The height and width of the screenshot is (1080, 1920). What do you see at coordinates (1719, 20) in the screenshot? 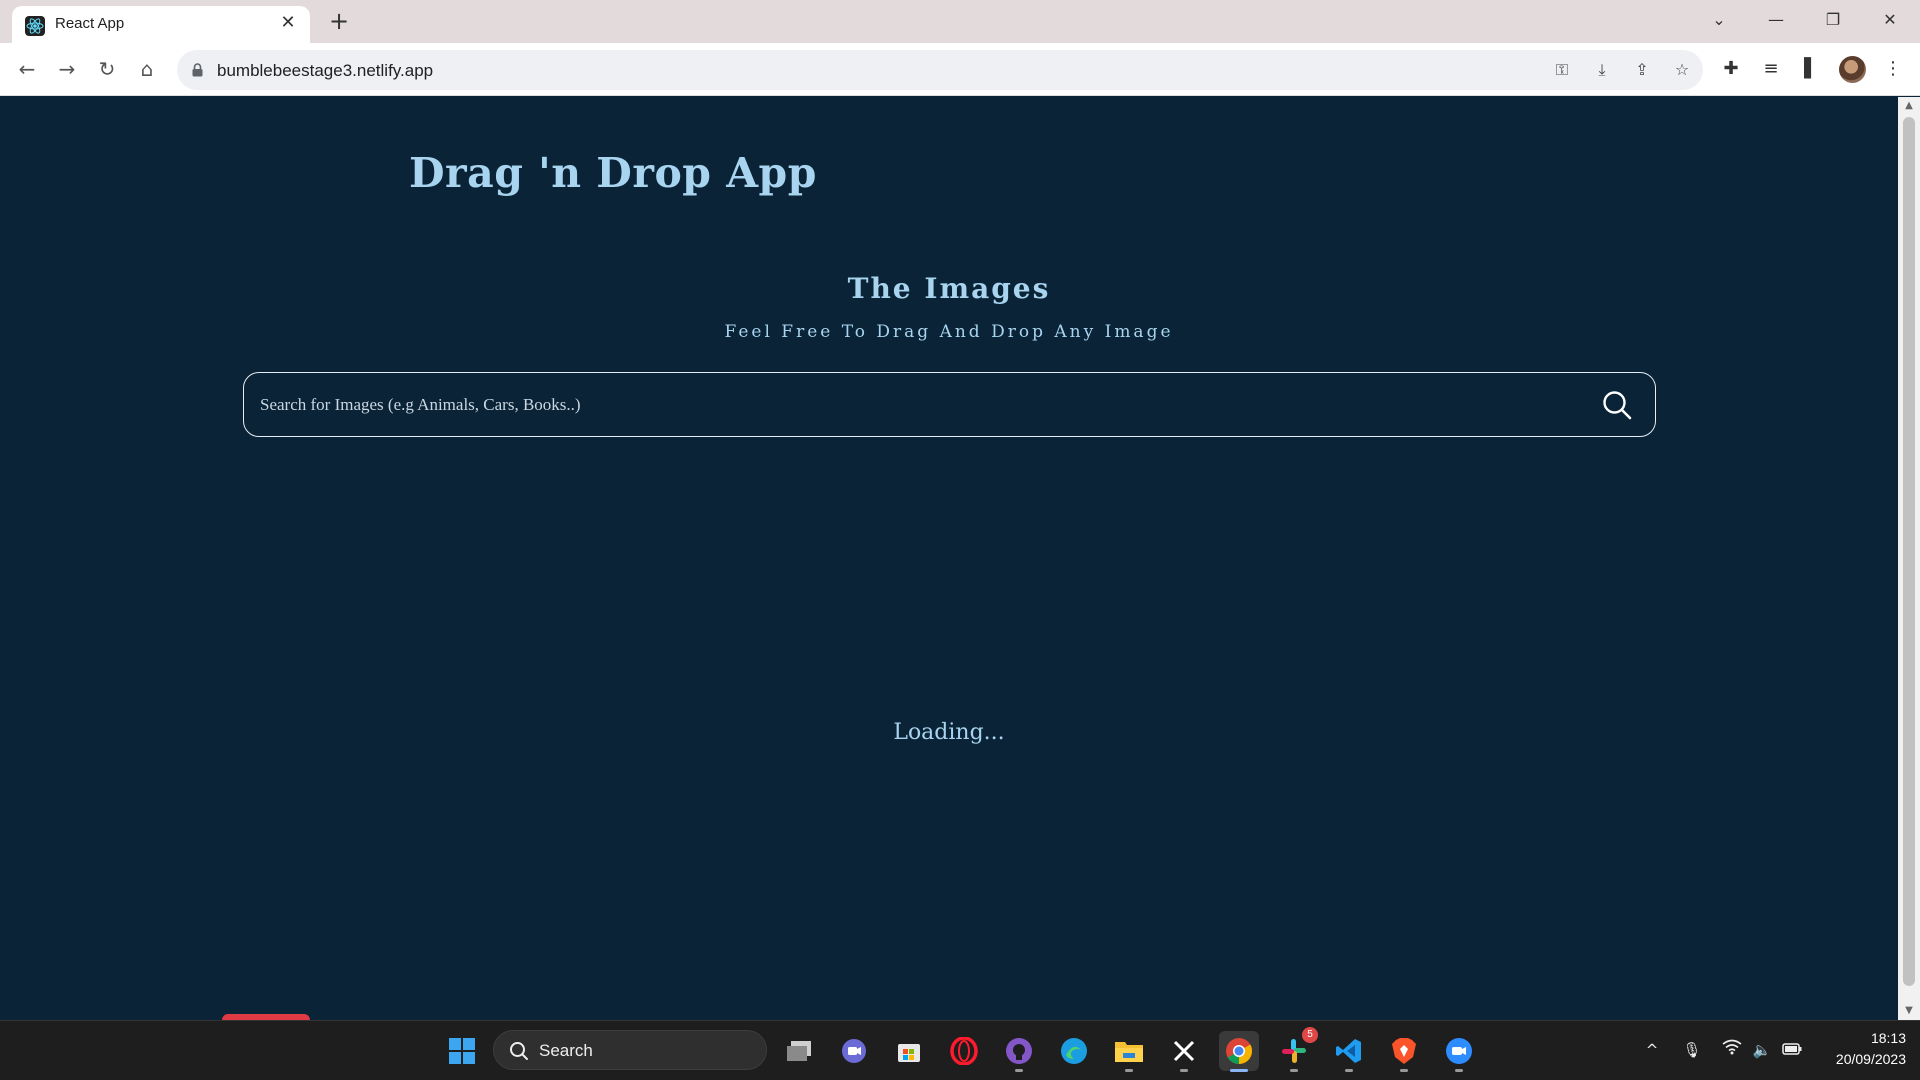
I see `tab-search-chevron-icon: ⌄` at bounding box center [1719, 20].